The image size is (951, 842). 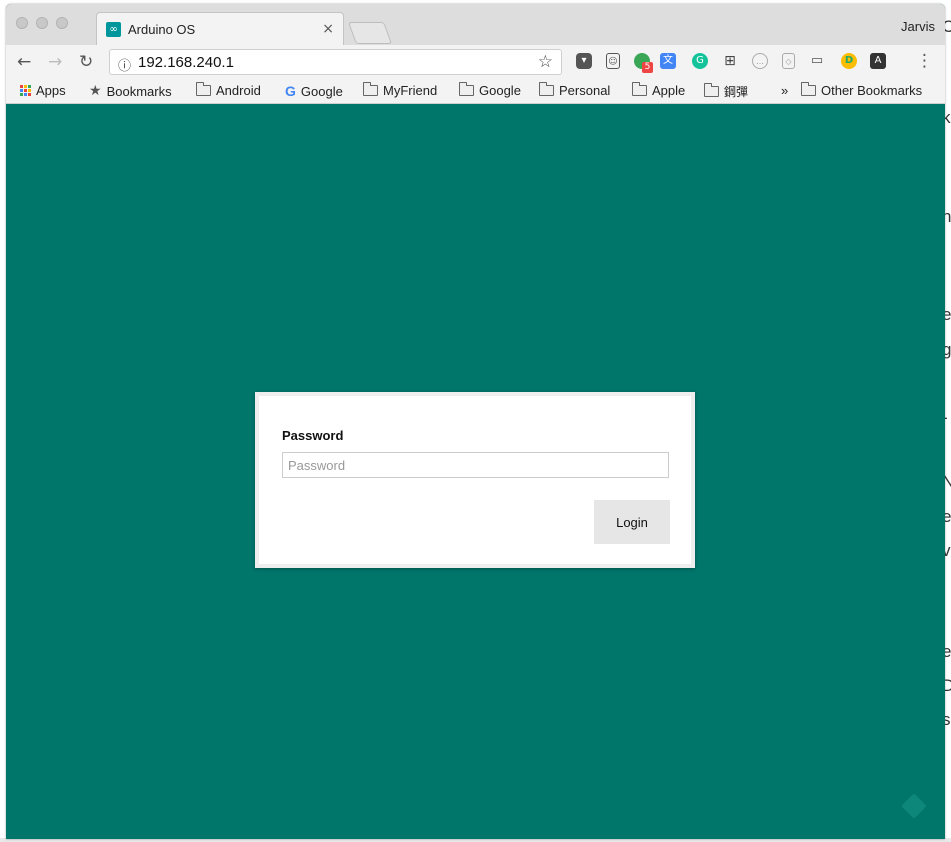 I want to click on new-tab-button, so click(x=370, y=33).